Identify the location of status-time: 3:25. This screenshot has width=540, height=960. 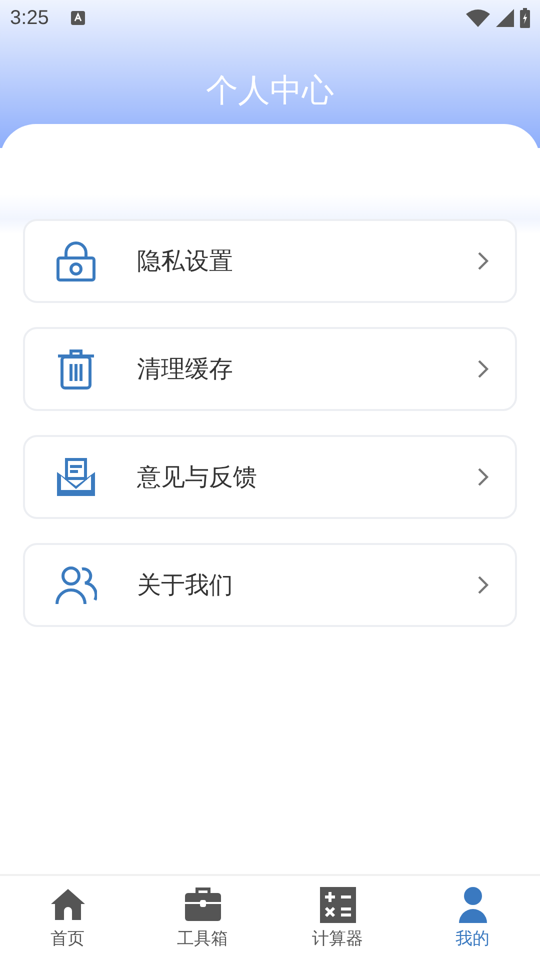
(29, 18).